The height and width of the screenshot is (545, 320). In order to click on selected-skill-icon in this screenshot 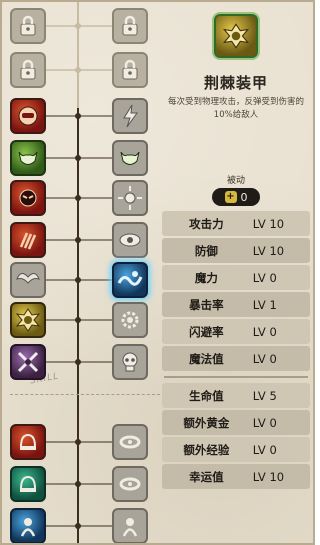, I will do `click(236, 36)`.